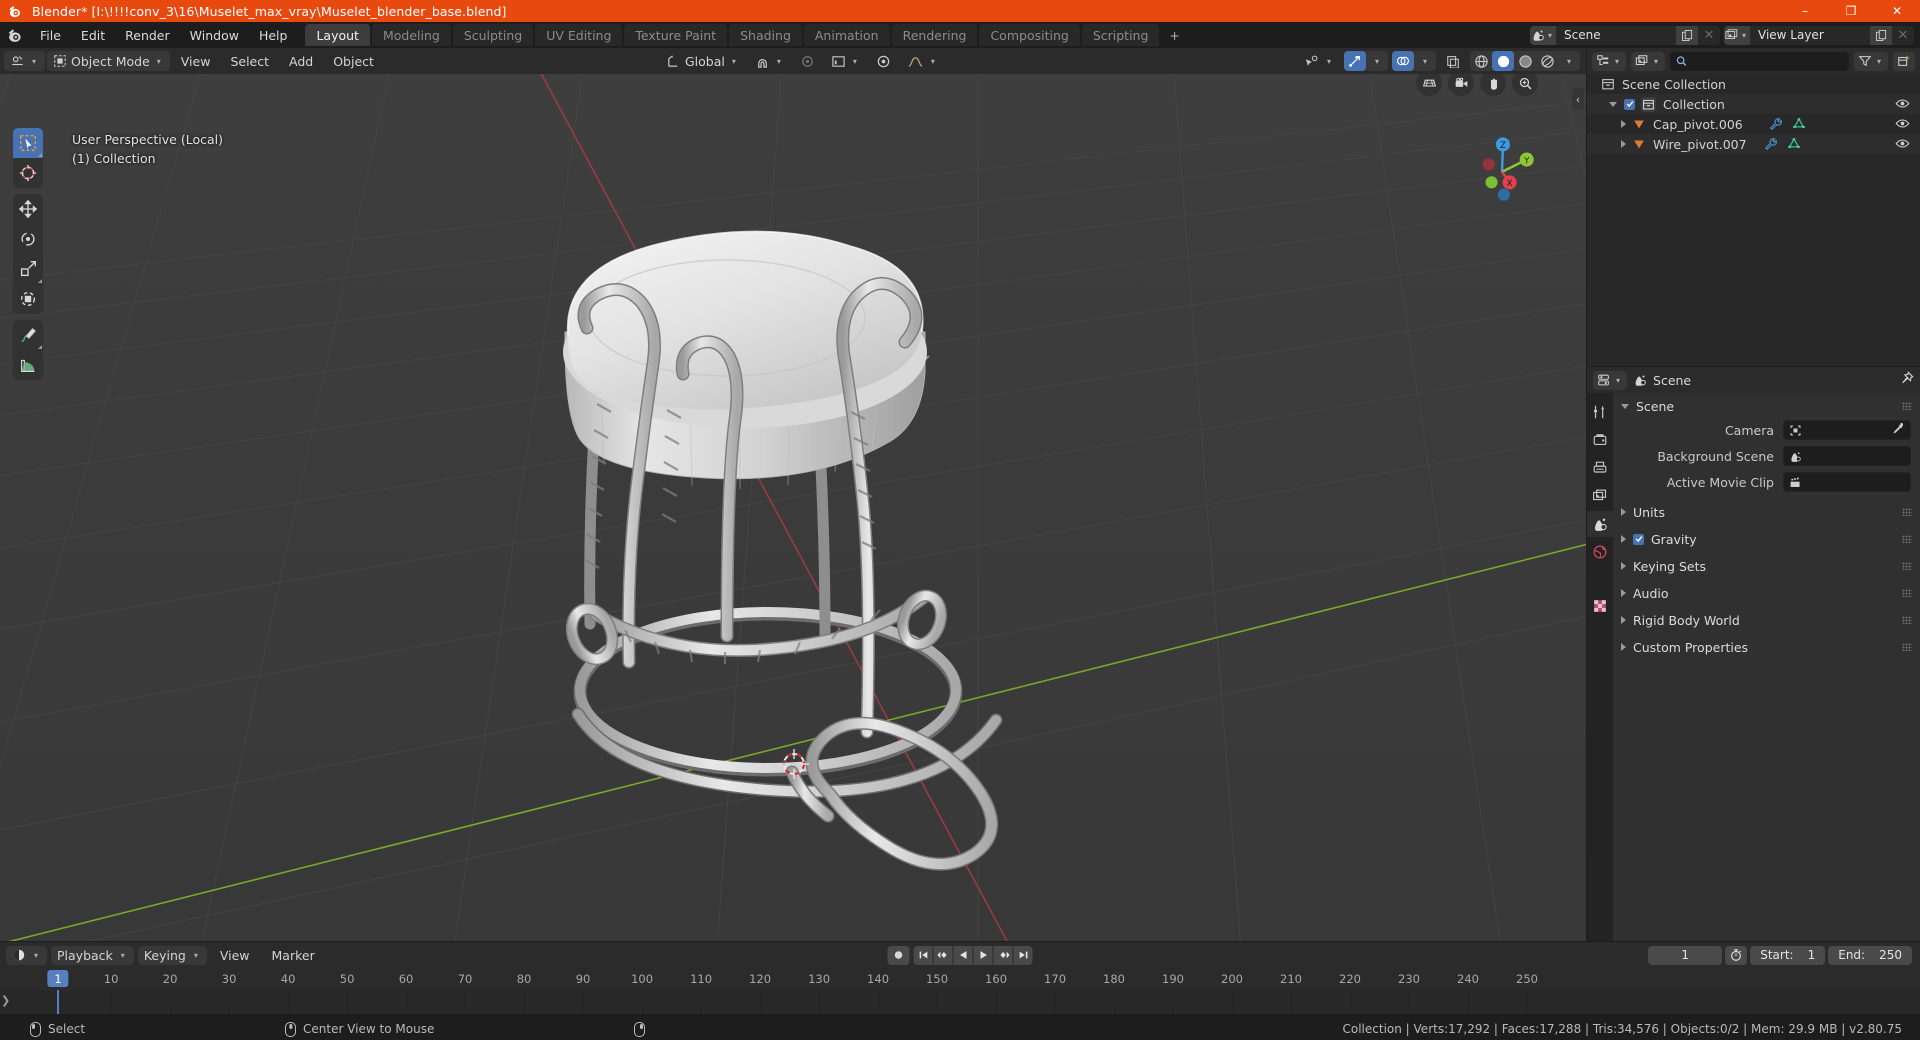  Describe the element at coordinates (1766, 593) in the screenshot. I see `panel-header-audio: Audio` at that location.